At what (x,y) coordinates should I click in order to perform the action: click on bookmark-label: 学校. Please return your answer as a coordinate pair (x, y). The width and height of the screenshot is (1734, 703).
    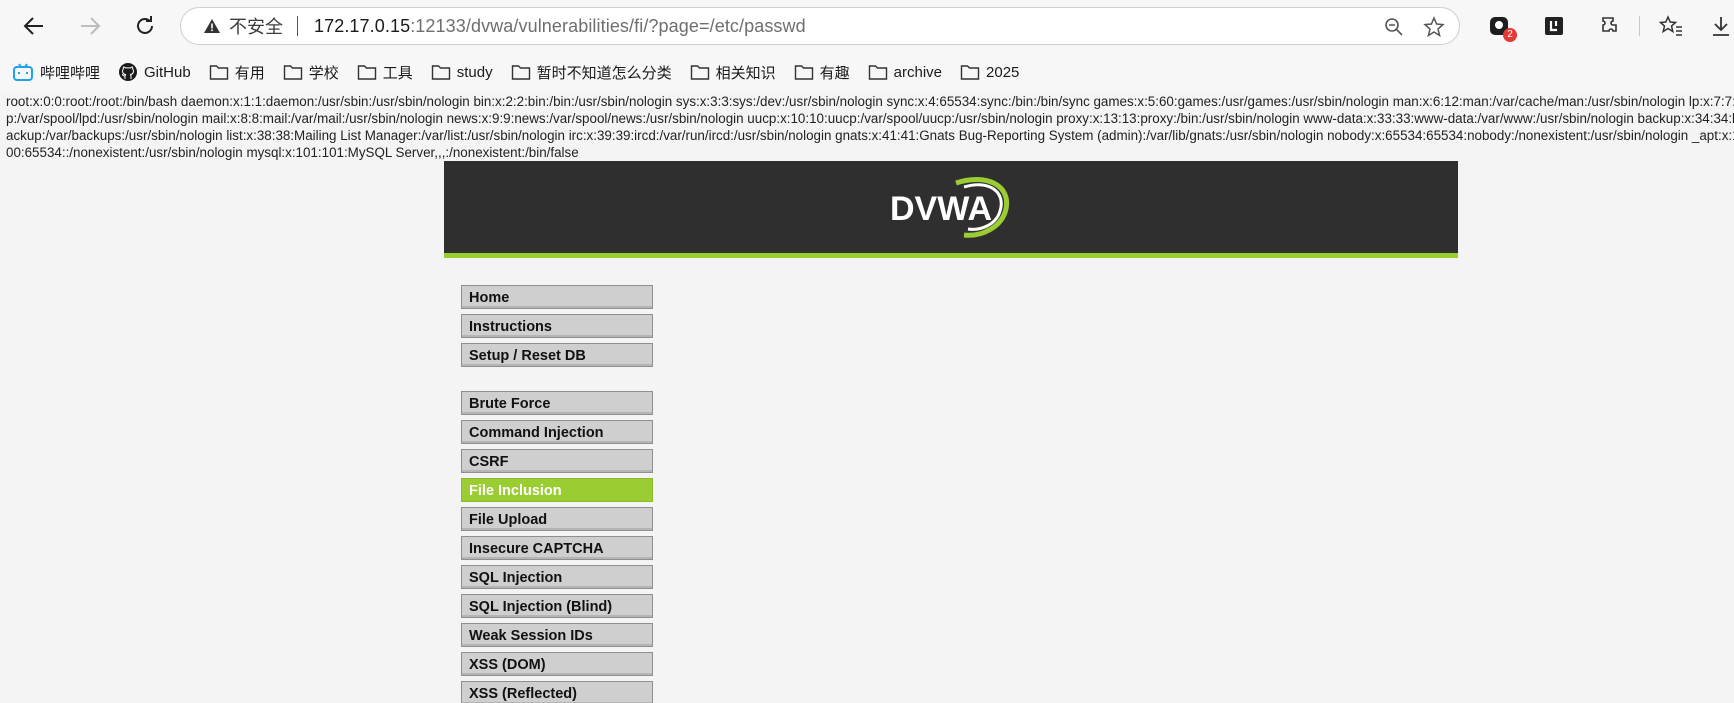
    Looking at the image, I should click on (323, 73).